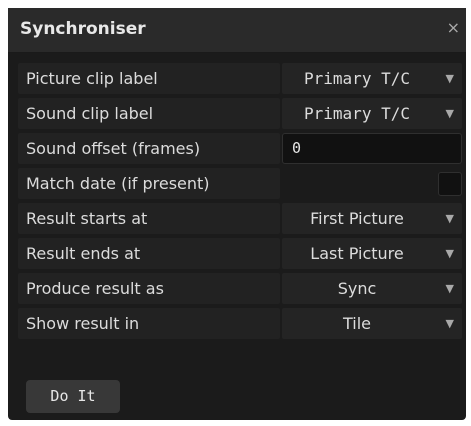 The height and width of the screenshot is (426, 471). I want to click on sound-clip-label-value: Primary T/C, so click(357, 113).